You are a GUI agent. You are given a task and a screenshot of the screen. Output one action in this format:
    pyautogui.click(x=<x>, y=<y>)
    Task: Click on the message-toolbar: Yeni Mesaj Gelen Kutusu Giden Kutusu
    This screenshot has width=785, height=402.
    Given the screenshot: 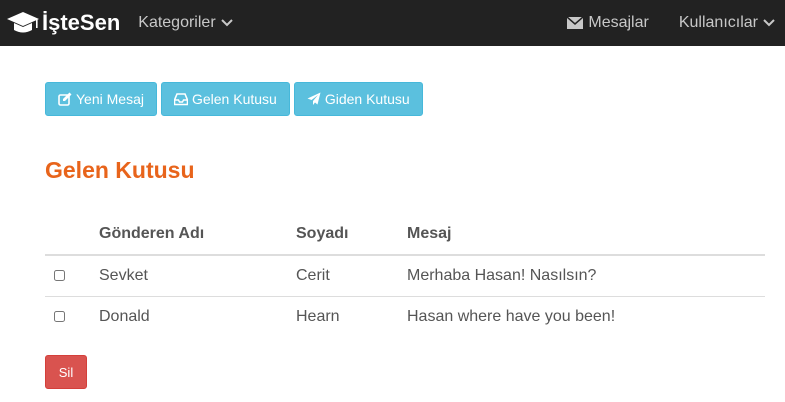 What is the action you would take?
    pyautogui.click(x=234, y=99)
    